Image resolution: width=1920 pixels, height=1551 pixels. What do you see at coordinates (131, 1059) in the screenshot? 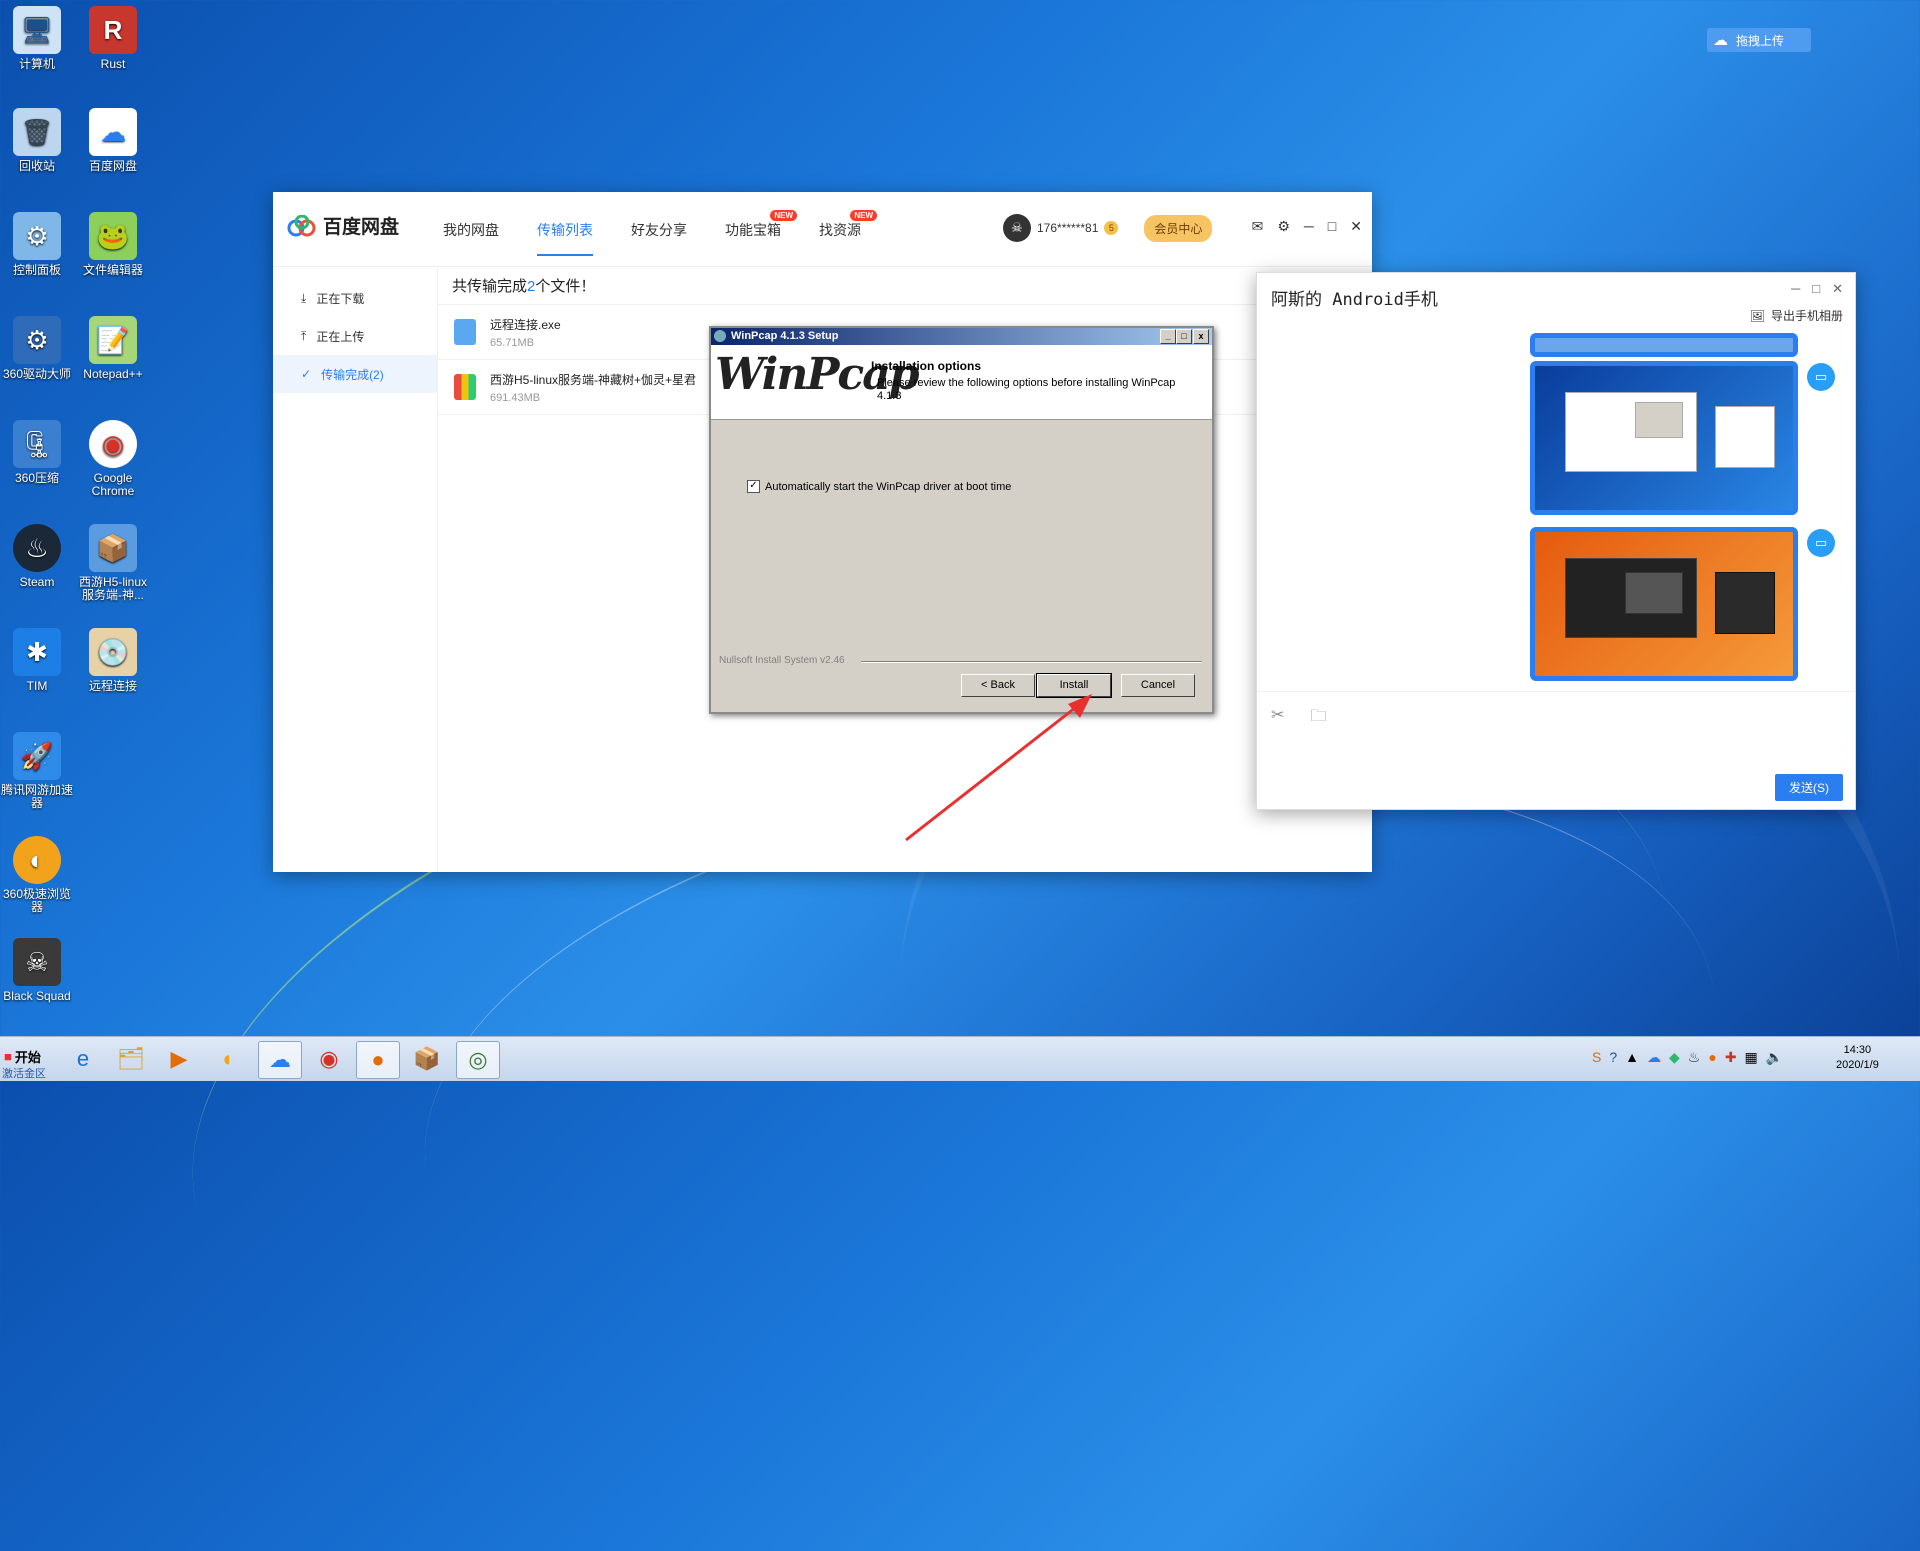
I see `explorer-icon: 🗂` at bounding box center [131, 1059].